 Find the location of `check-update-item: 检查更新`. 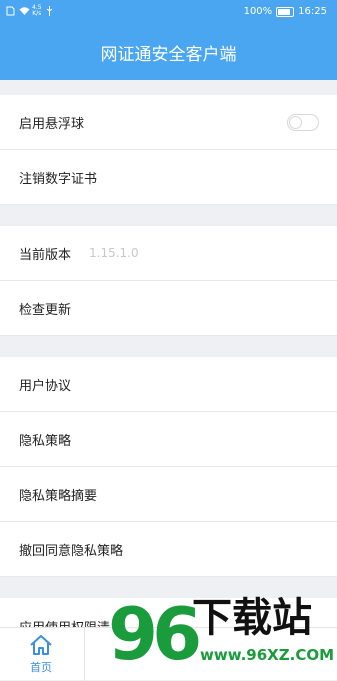

check-update-item: 检查更新 is located at coordinates (168, 308).